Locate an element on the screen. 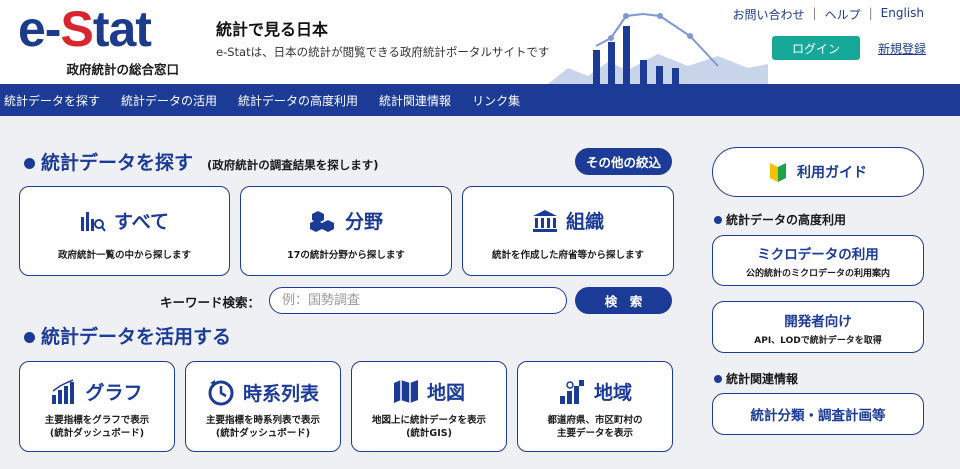 Image resolution: width=960 pixels, height=469 pixels. signup-link: 新規登録 is located at coordinates (902, 48).